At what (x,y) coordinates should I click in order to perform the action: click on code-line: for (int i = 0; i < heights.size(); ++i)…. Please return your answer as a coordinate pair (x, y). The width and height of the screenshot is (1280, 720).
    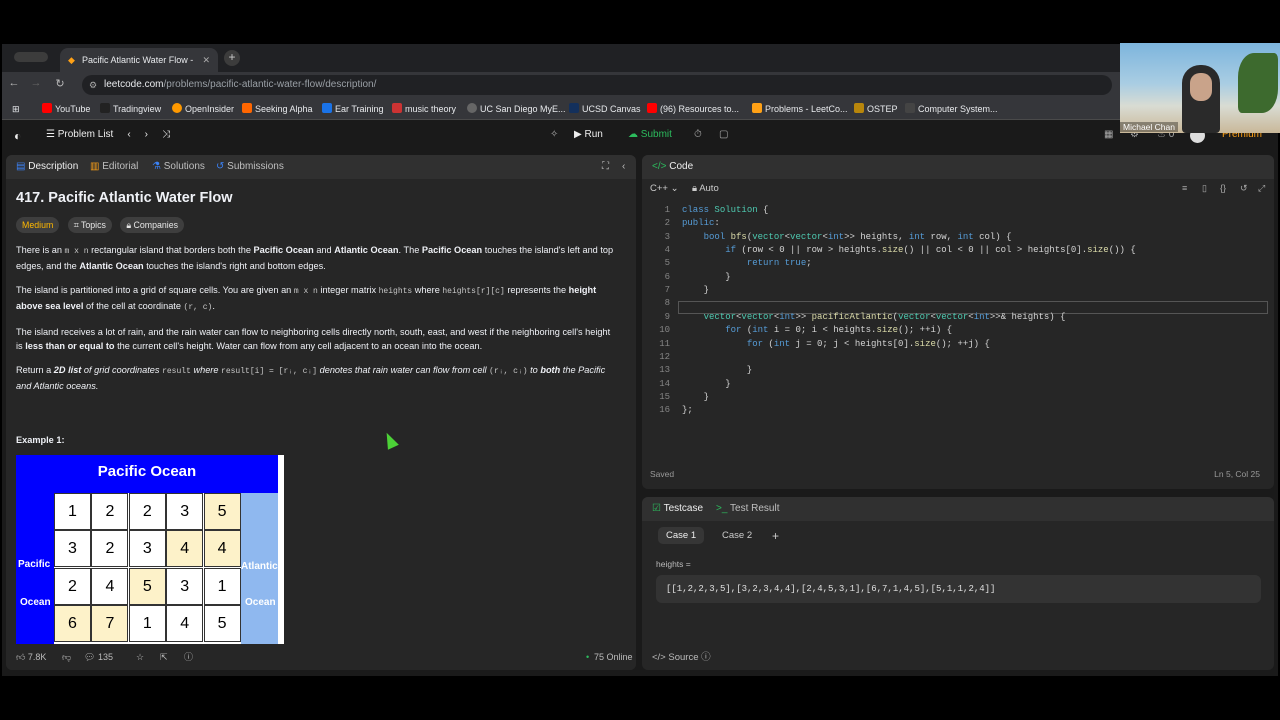
    Looking at the image, I should click on (817, 330).